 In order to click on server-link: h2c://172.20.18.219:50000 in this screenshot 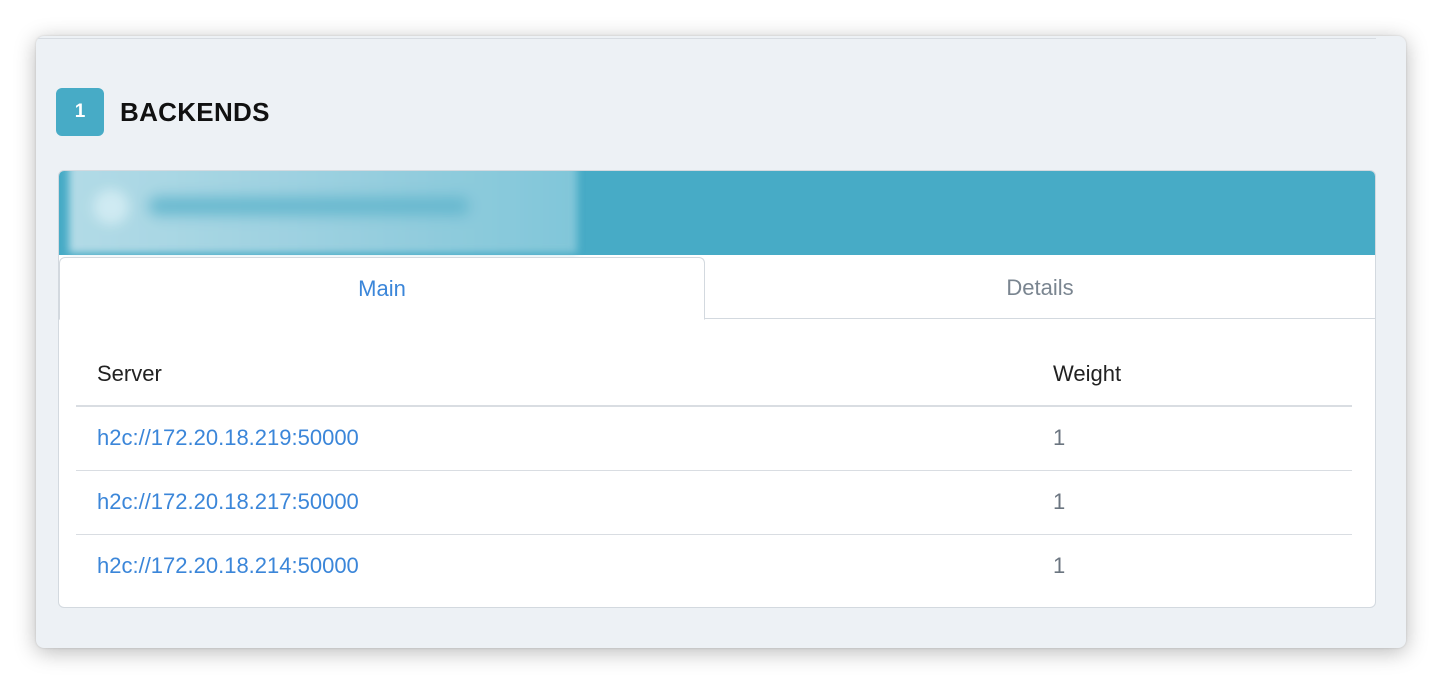, I will do `click(228, 438)`.